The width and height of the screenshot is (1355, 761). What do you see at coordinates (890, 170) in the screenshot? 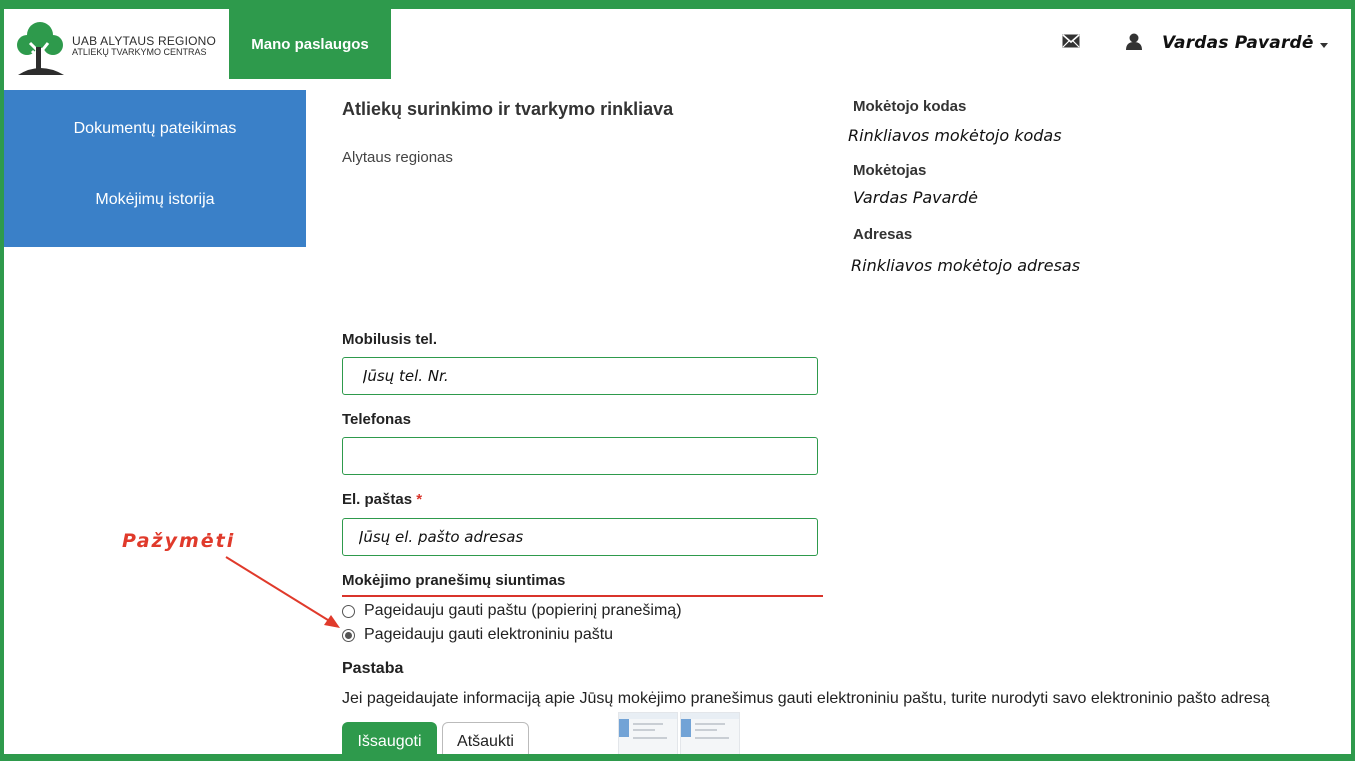
I see `payer-label: Mokėtojas` at bounding box center [890, 170].